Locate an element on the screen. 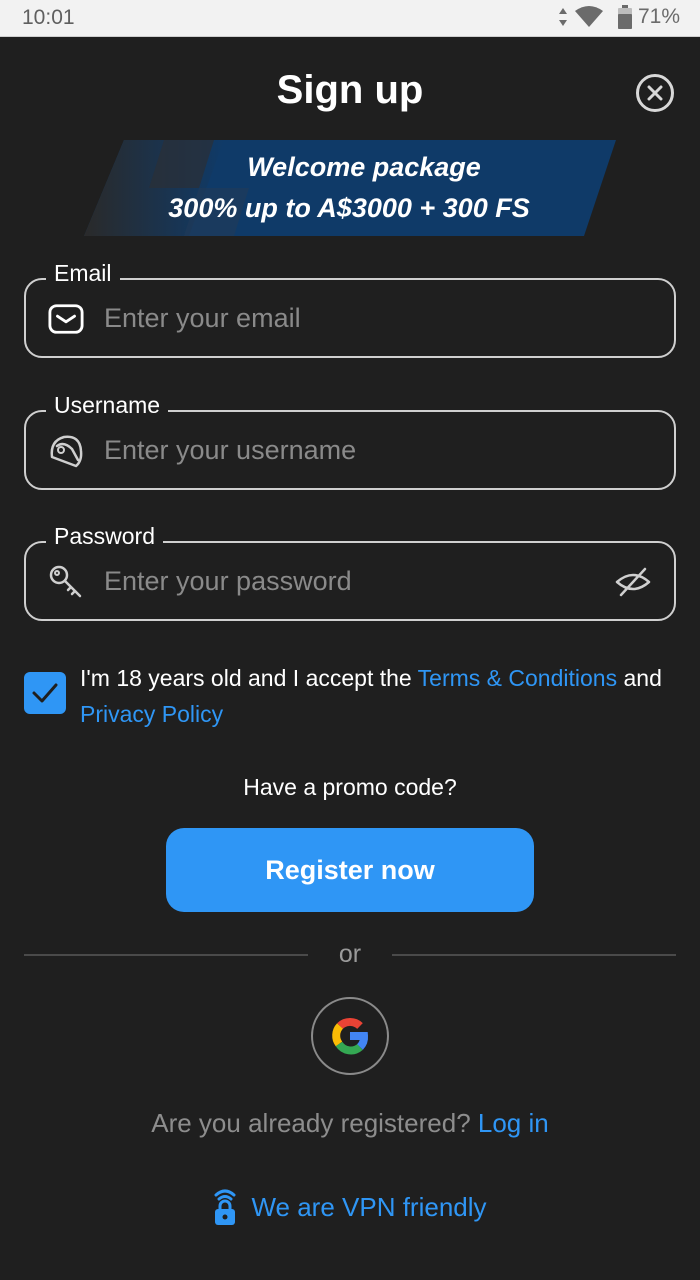  dialog-title: Sign up is located at coordinates (350, 90).